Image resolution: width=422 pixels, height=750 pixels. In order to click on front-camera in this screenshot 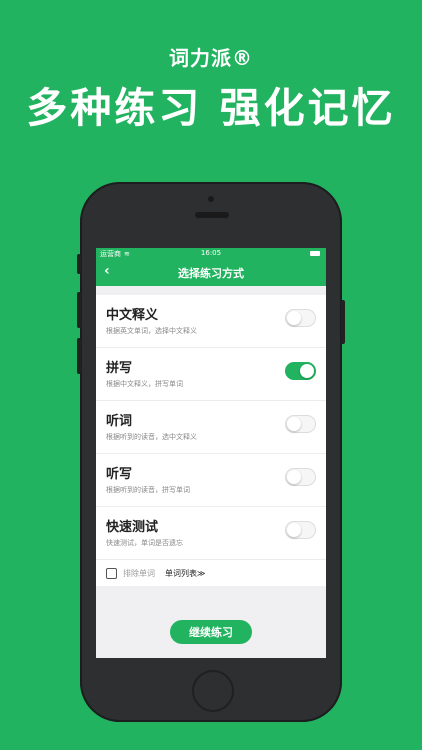, I will do `click(211, 199)`.